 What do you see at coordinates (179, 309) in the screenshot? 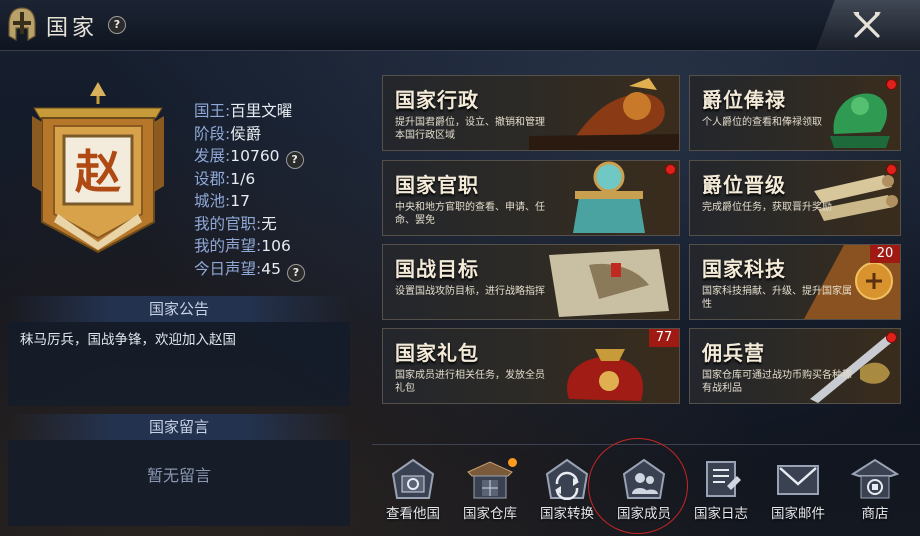
I see `notice-header: 国家公告` at bounding box center [179, 309].